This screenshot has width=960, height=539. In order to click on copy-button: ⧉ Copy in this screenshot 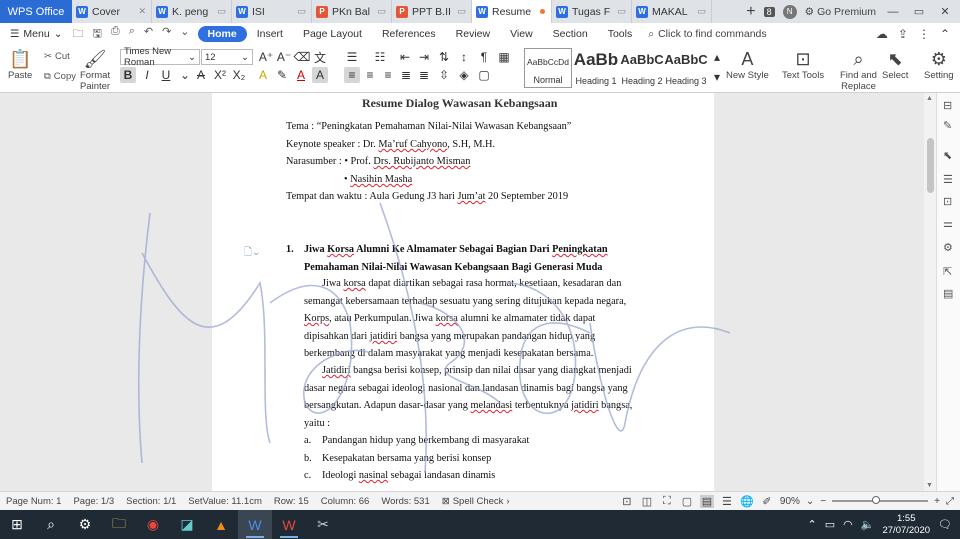, I will do `click(60, 76)`.